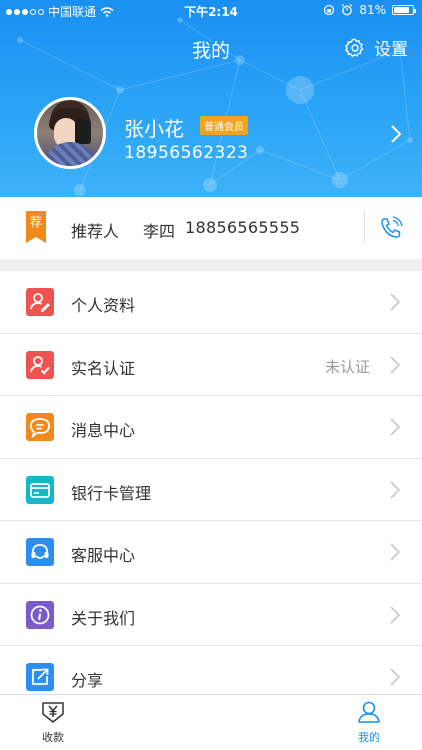  I want to click on tab-label: 我的, so click(369, 737).